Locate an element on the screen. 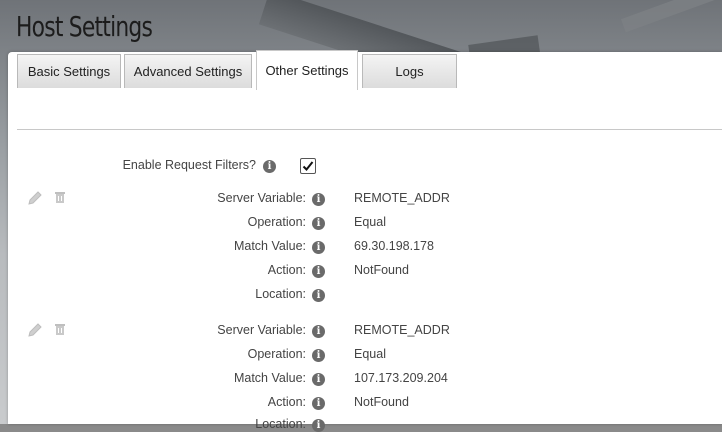 The height and width of the screenshot is (432, 722). match-value-value: 107.173.209.204 is located at coordinates (401, 378).